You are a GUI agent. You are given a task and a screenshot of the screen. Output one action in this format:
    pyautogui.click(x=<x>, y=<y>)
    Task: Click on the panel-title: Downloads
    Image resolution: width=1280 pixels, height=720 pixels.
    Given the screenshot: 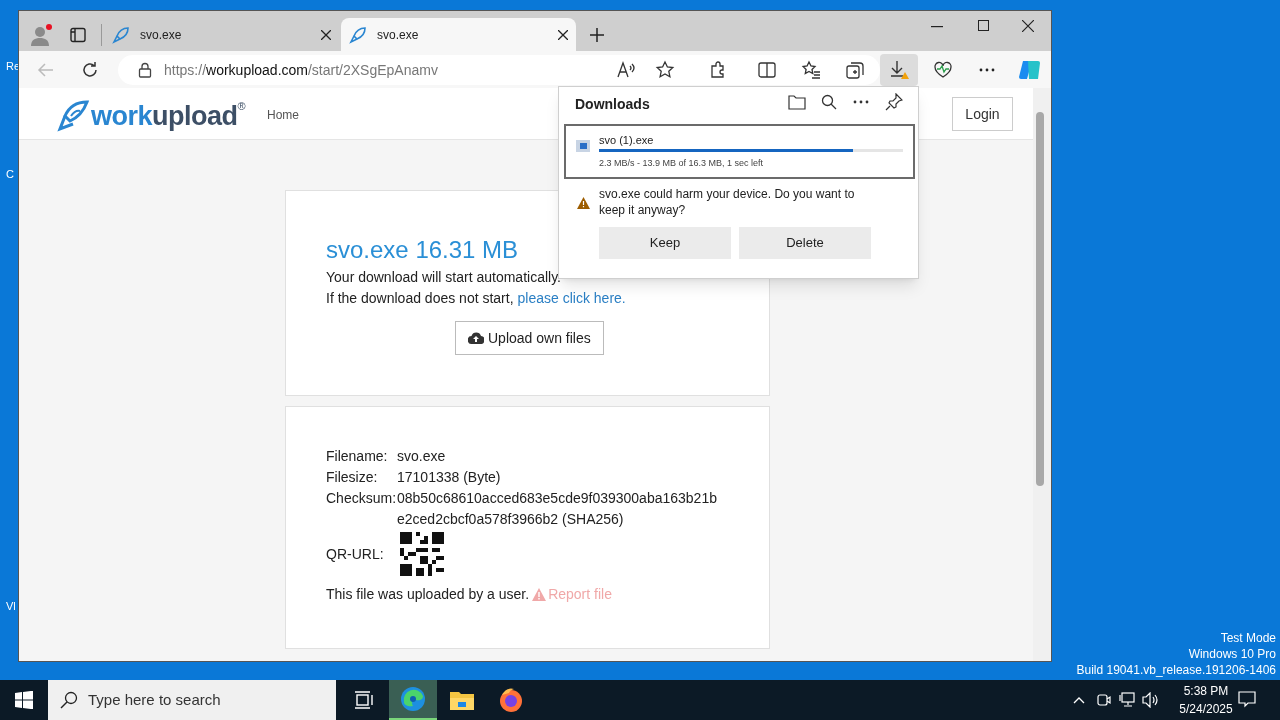 What is the action you would take?
    pyautogui.click(x=612, y=104)
    